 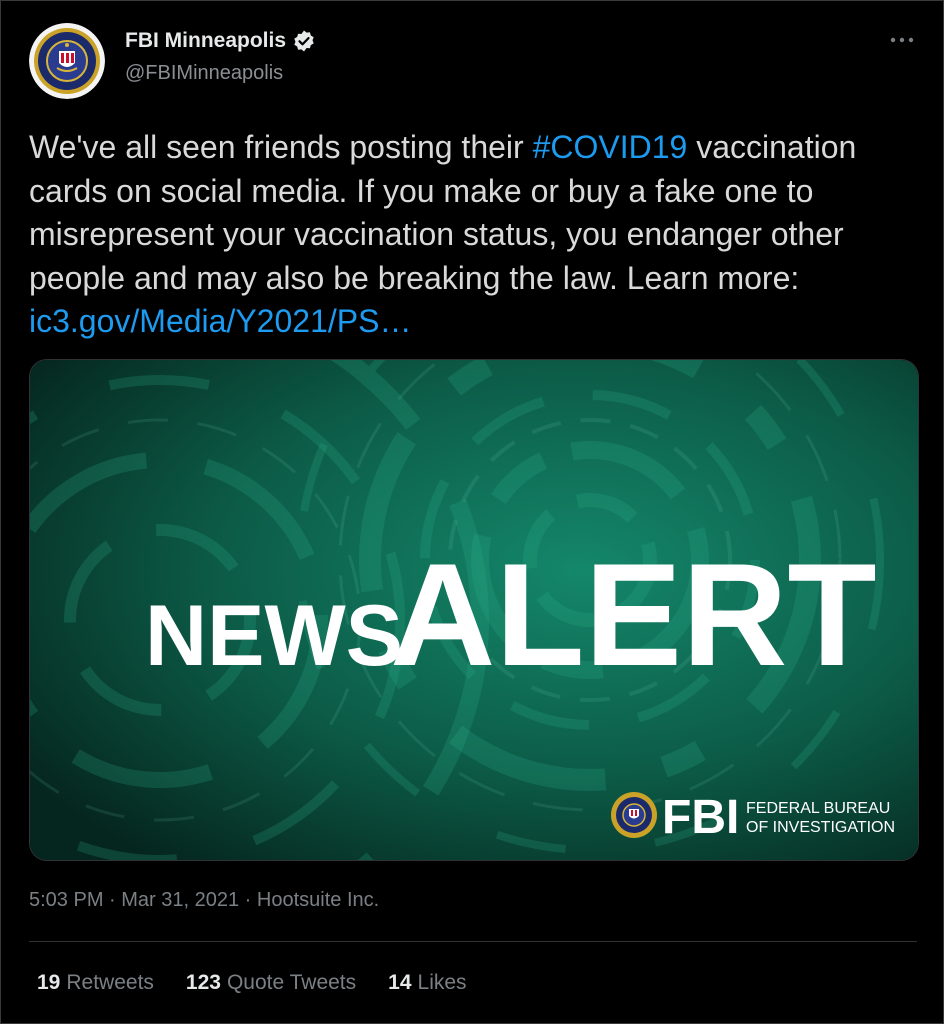 I want to click on quote-tweets-count: 123, so click(x=203, y=982).